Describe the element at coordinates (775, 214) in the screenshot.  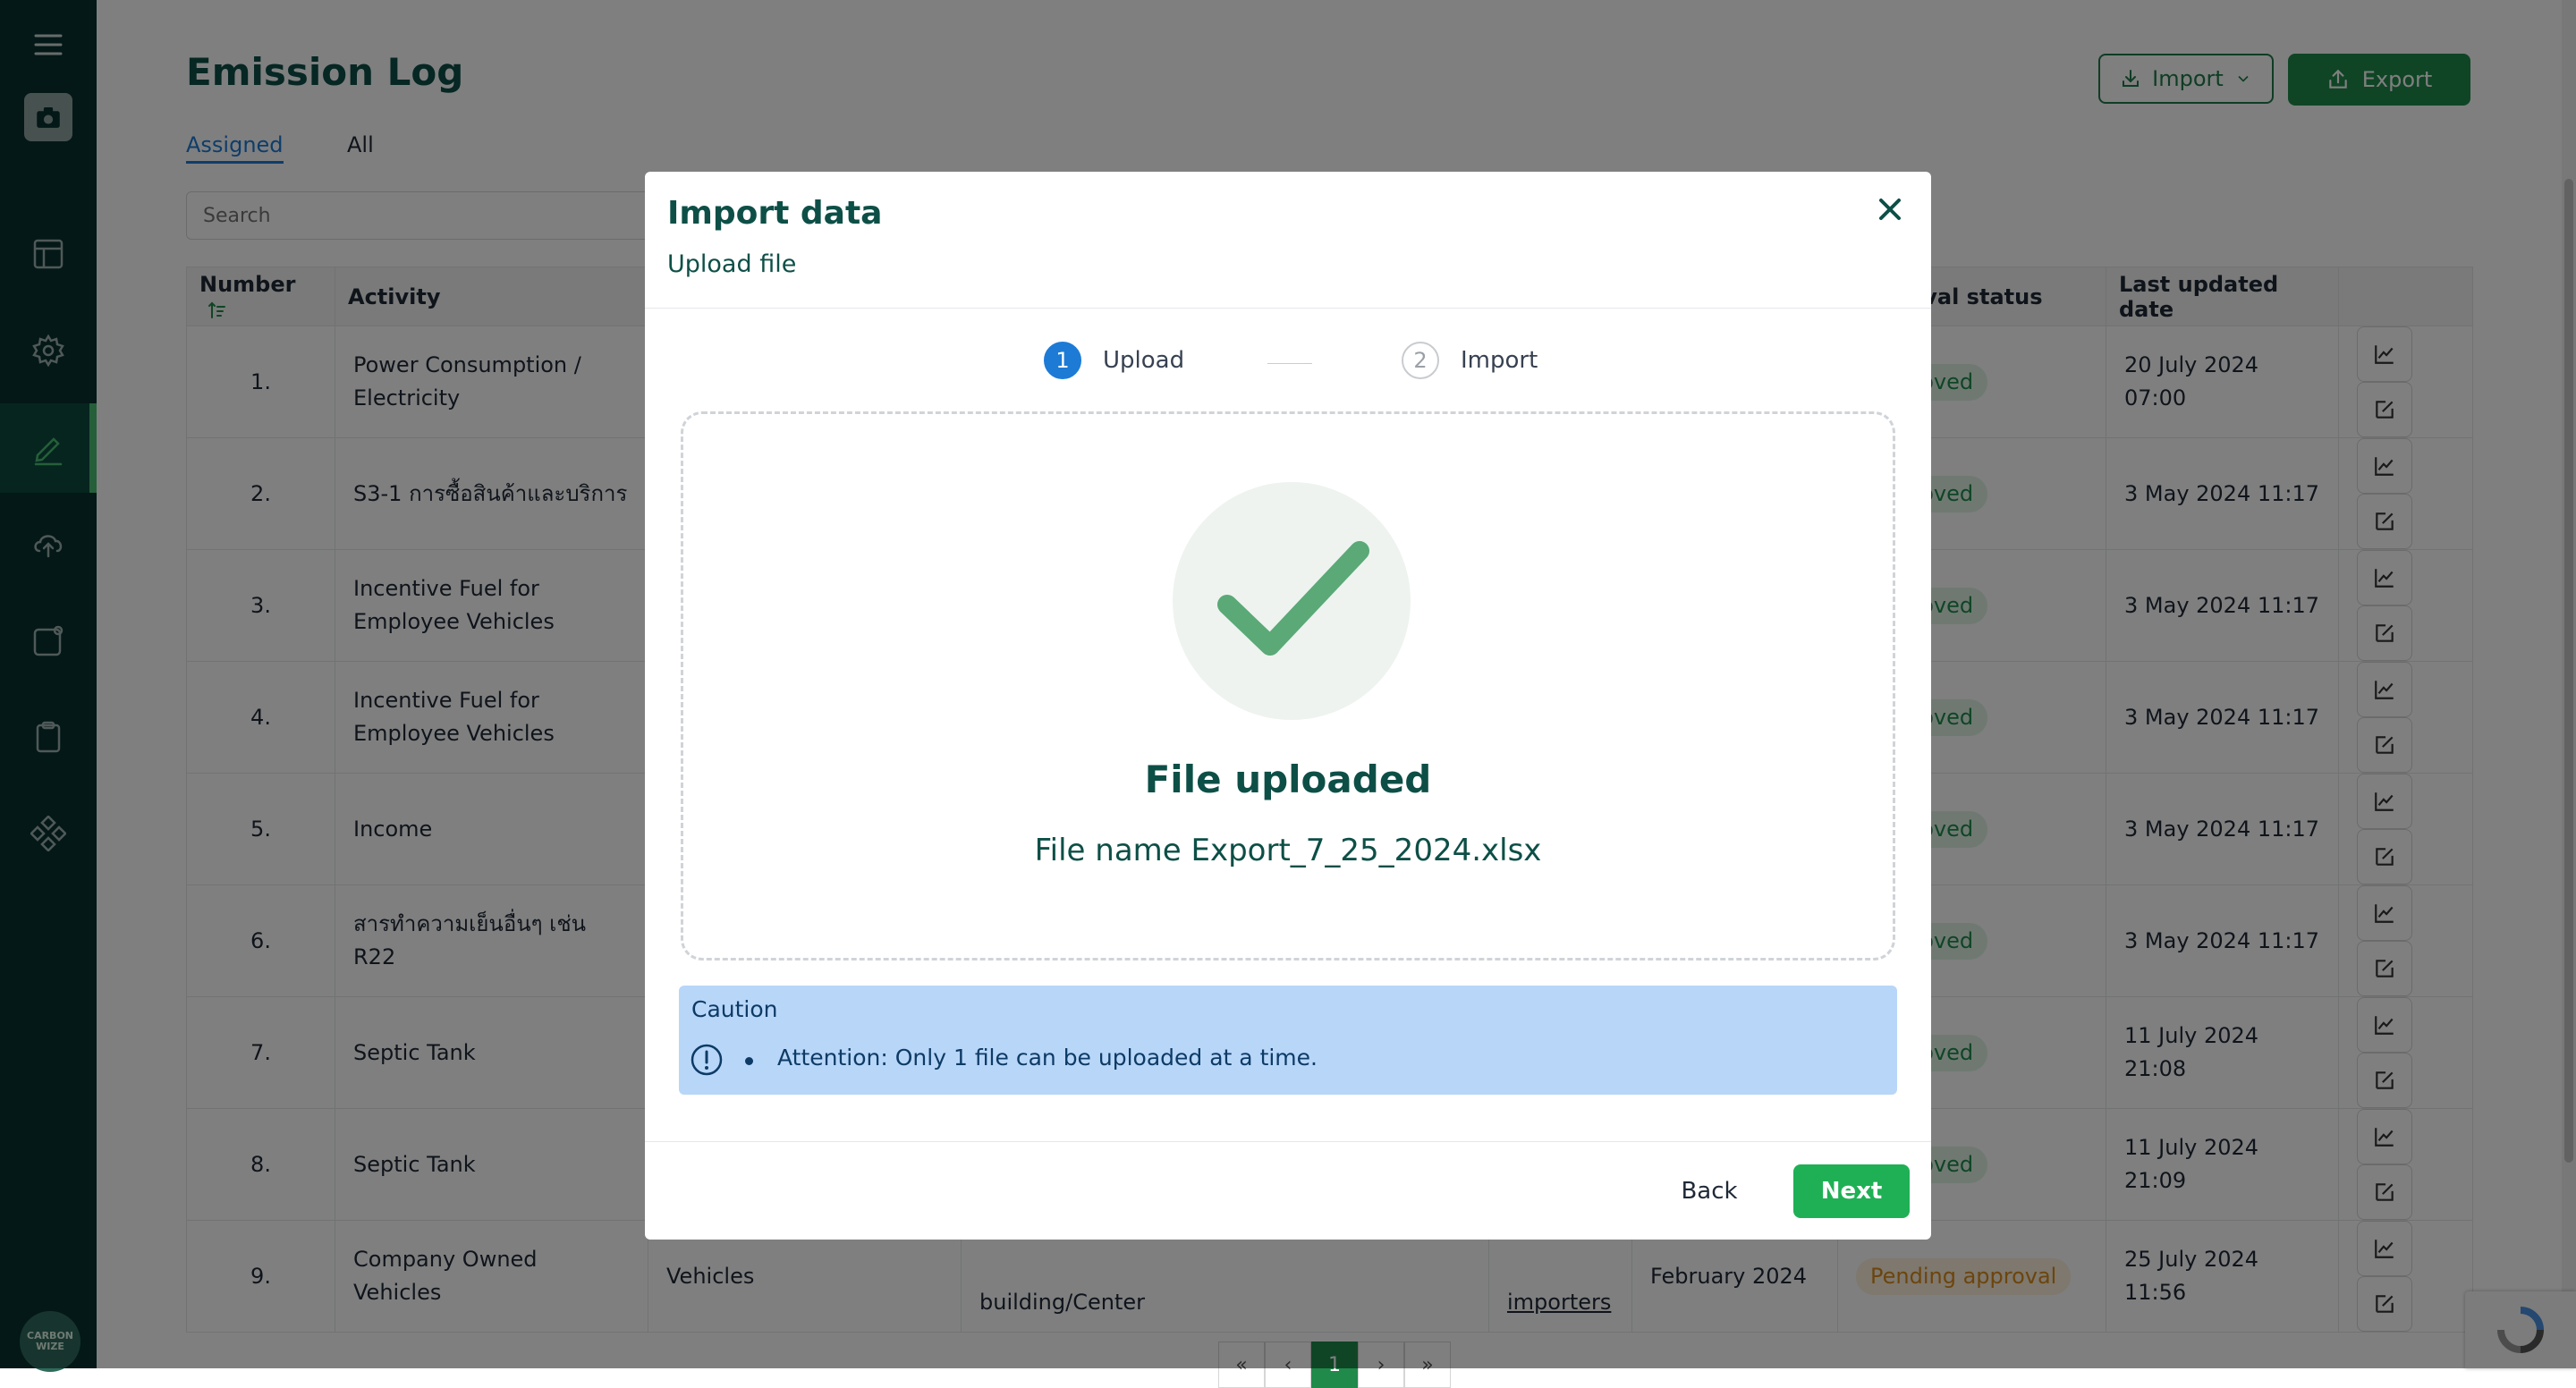
I see `dialog-title: Import data` at that location.